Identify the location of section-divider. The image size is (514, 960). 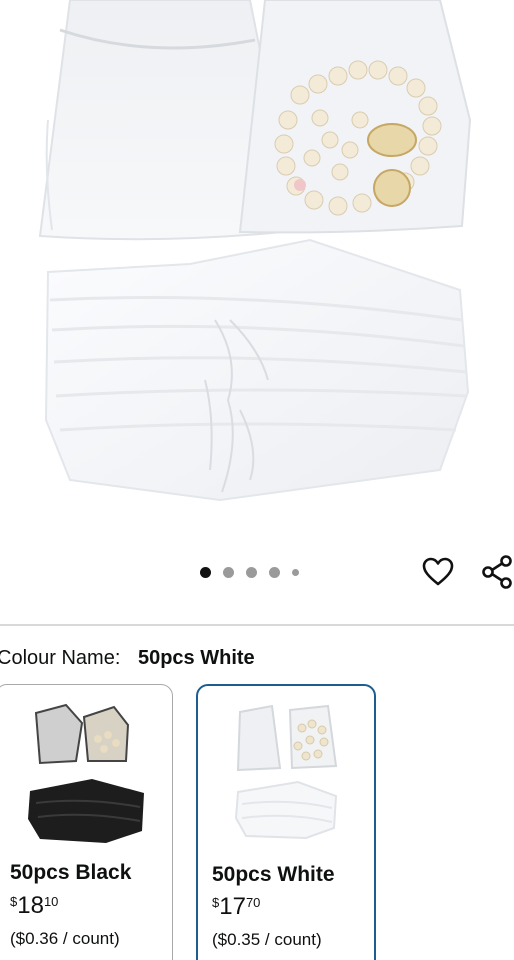
(257, 625).